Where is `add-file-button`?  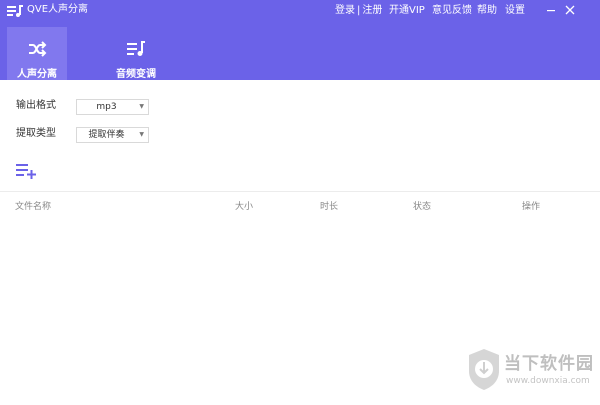 add-file-button is located at coordinates (26, 171).